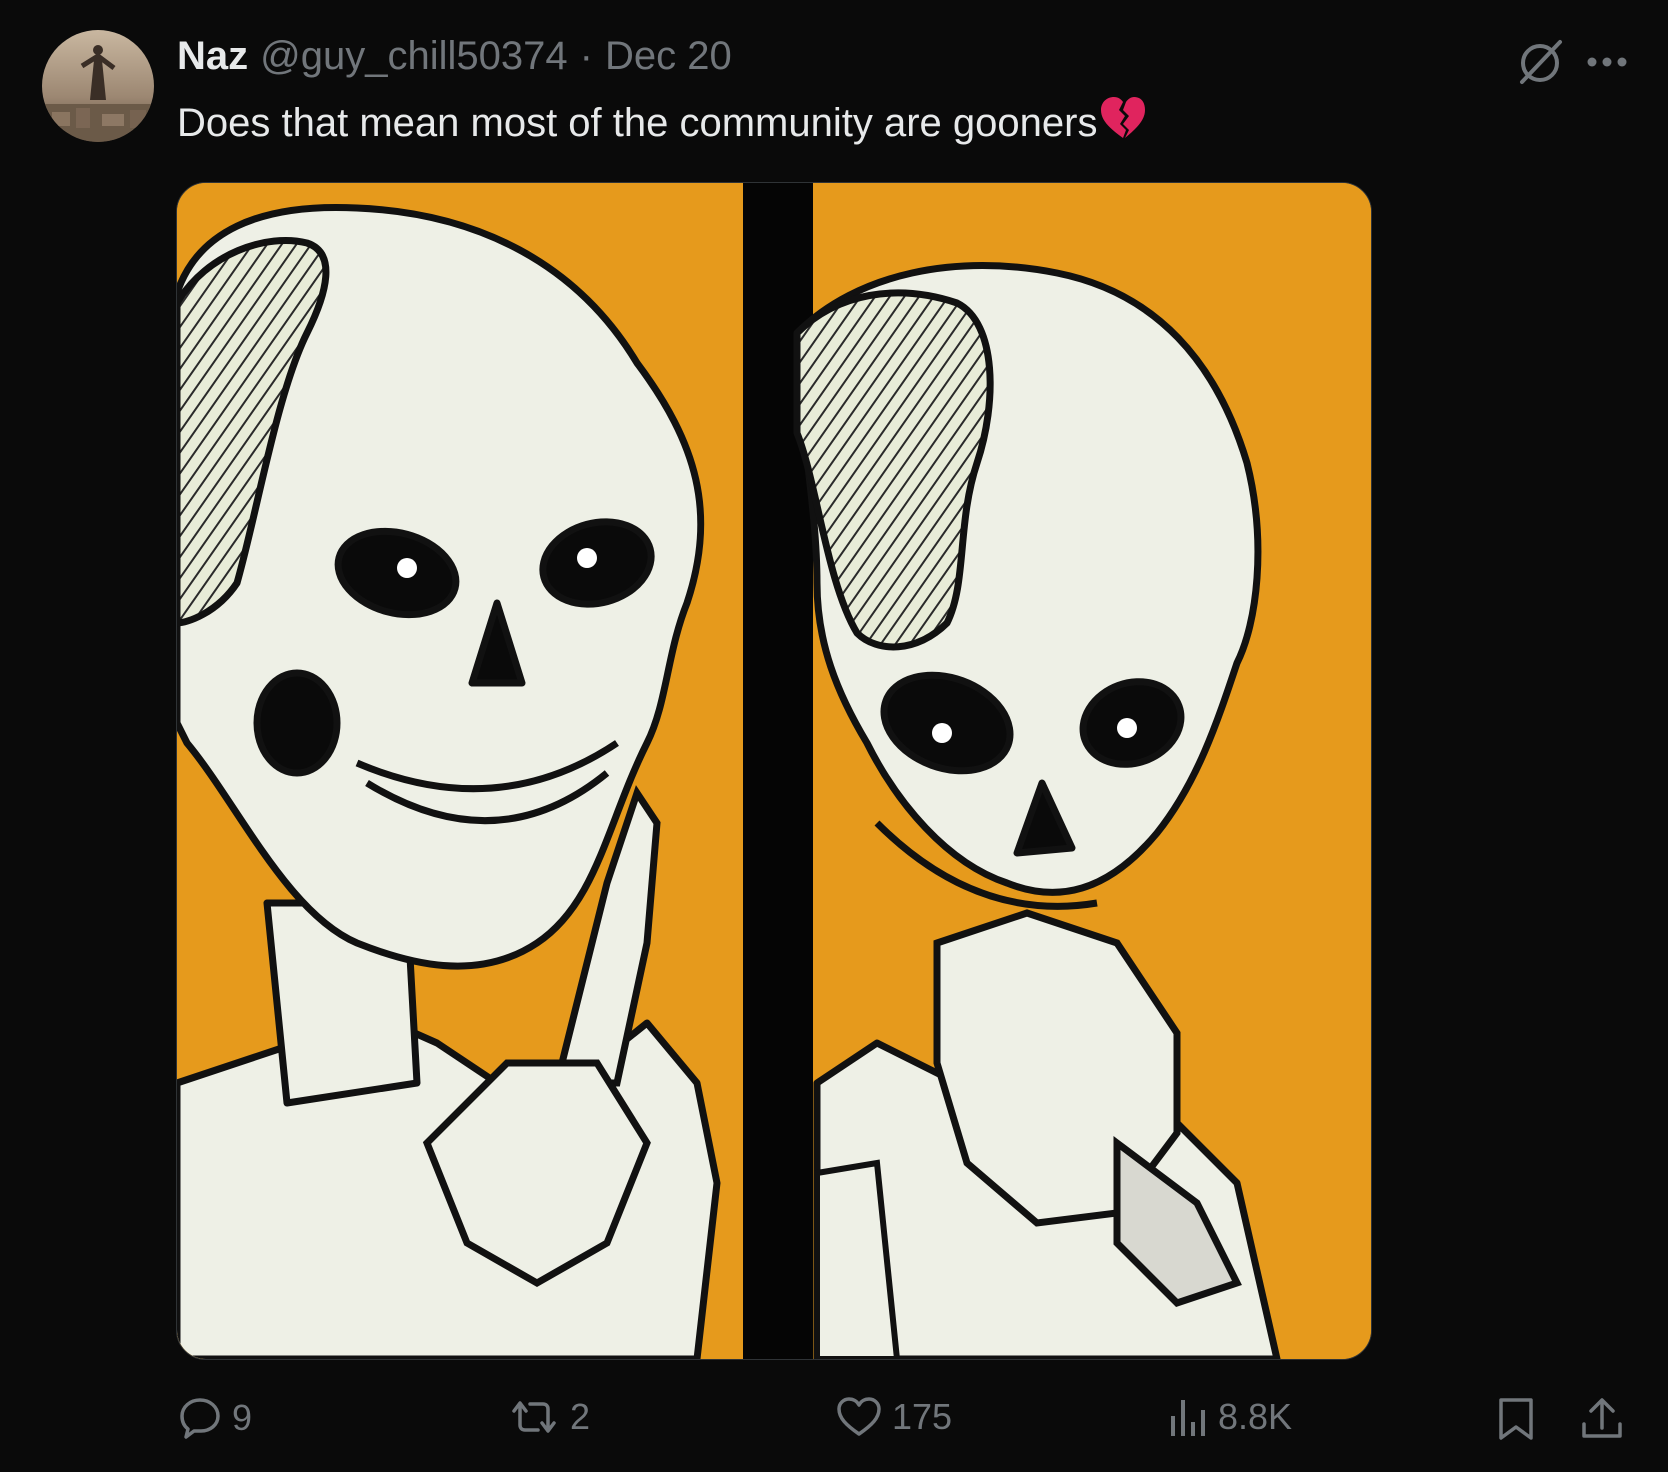  I want to click on share-icon, so click(1602, 1418).